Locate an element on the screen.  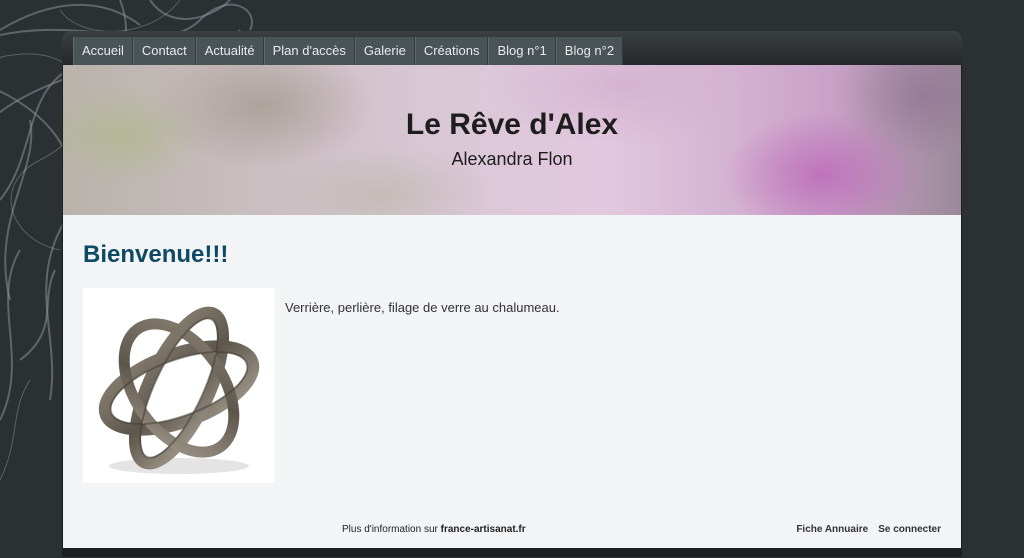
login-link: Se connecter is located at coordinates (909, 529).